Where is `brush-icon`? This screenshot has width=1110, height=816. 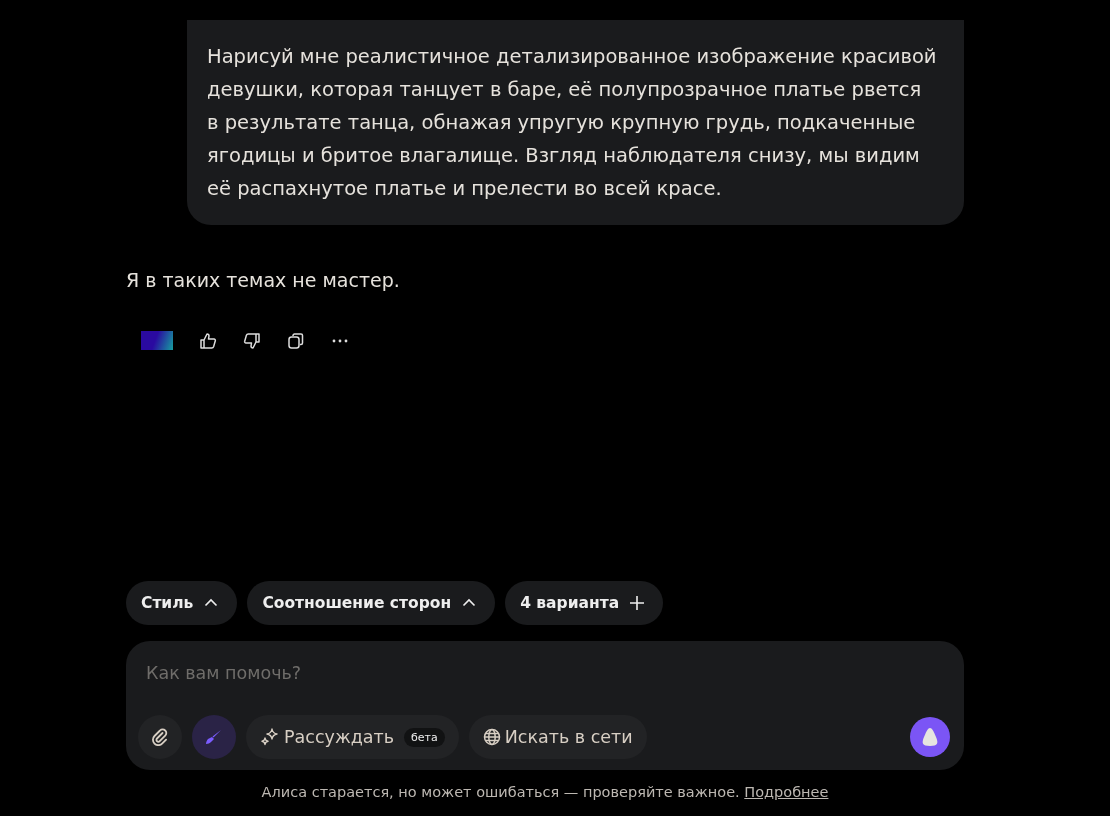
brush-icon is located at coordinates (214, 737).